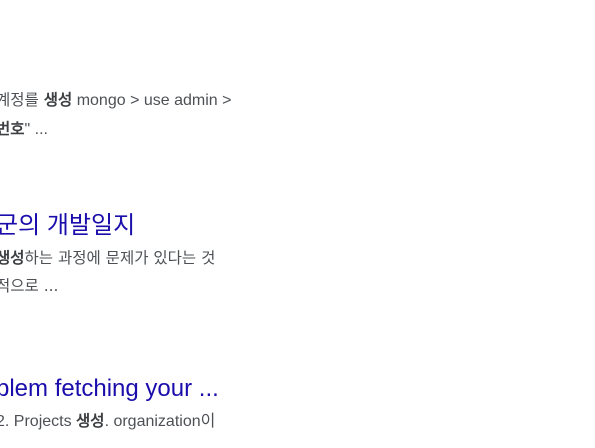 This screenshot has height=448, width=595. What do you see at coordinates (143, 226) in the screenshot?
I see `result-title-link: 군의 개발일지` at bounding box center [143, 226].